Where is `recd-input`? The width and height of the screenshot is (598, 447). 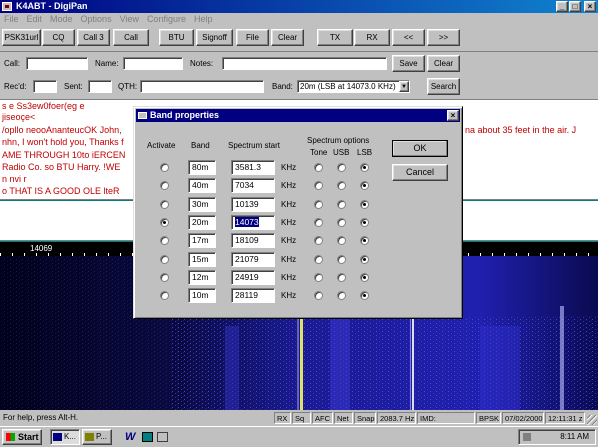 recd-input is located at coordinates (45, 86).